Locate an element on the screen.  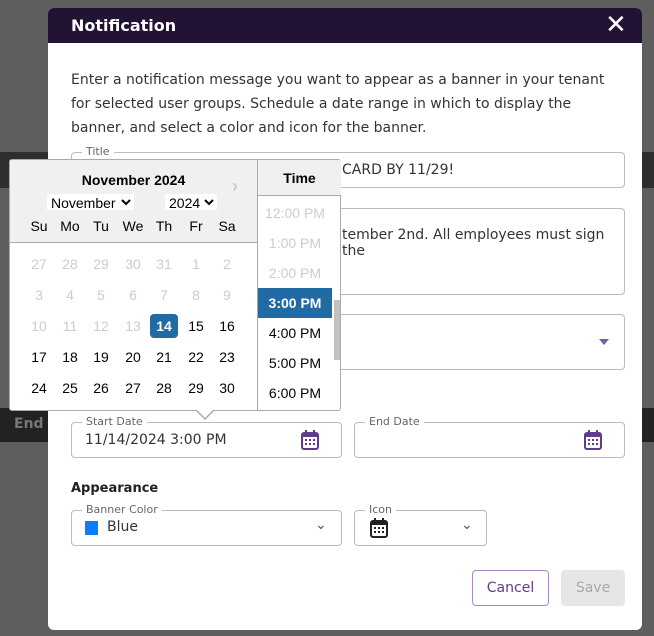
background-label: End is located at coordinates (29, 424).